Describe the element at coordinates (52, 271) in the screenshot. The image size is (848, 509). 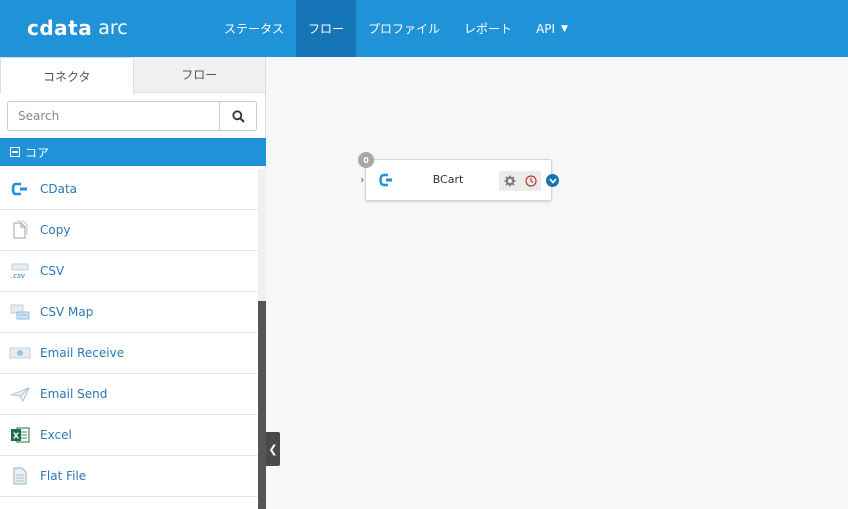
I see `list-item-label: CSV` at that location.